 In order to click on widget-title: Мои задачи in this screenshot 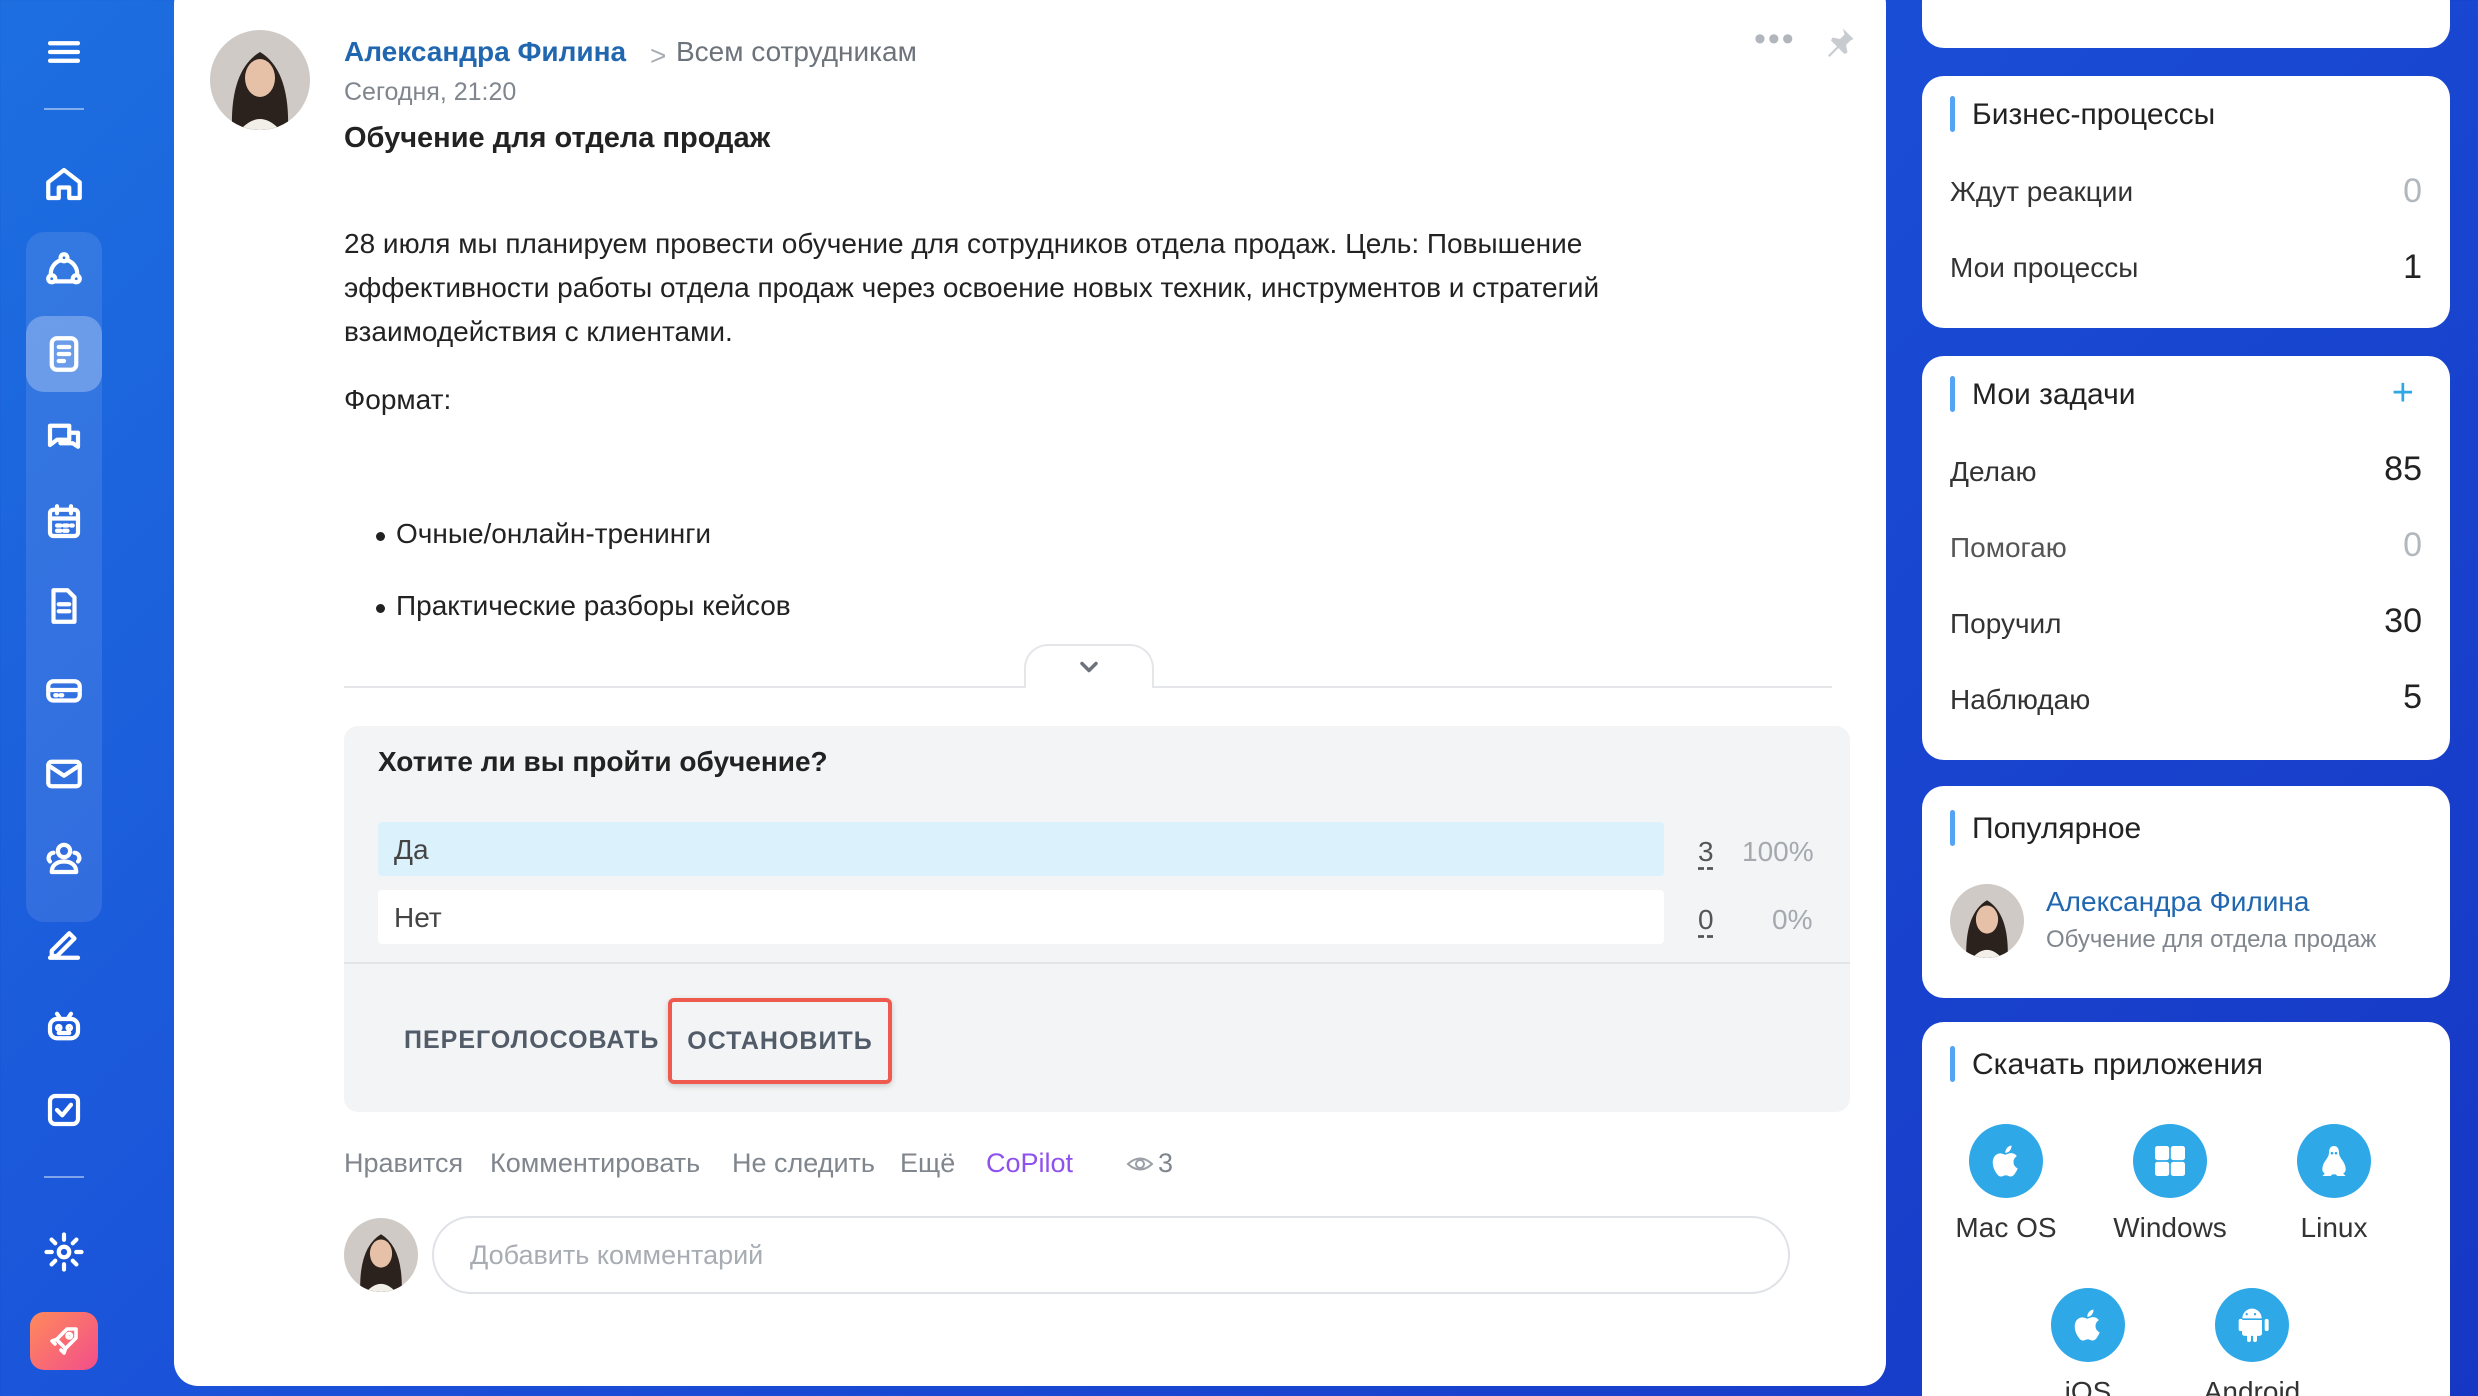, I will do `click(2053, 395)`.